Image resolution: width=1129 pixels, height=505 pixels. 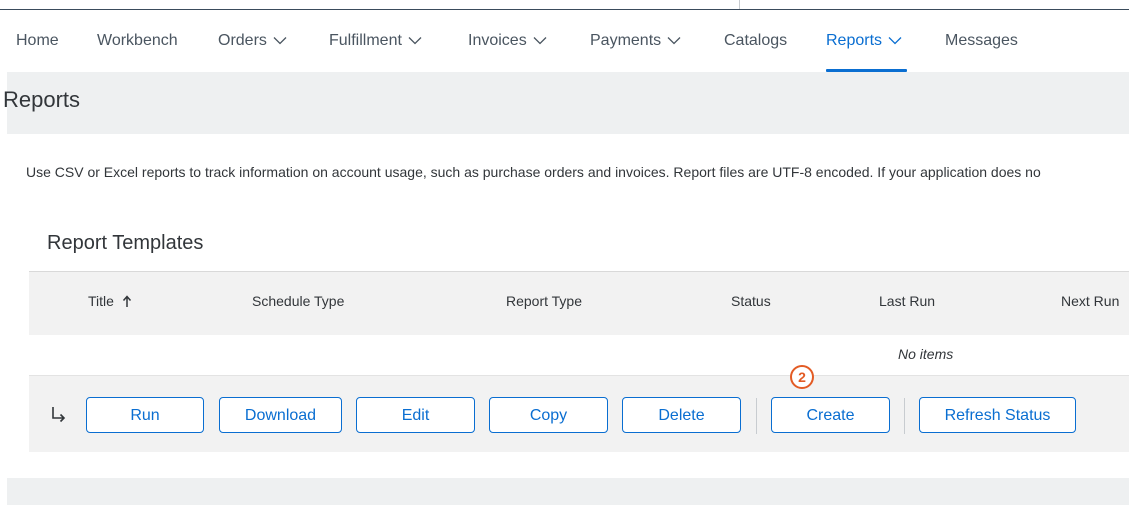 I want to click on nav-label: Workbench, so click(x=137, y=40).